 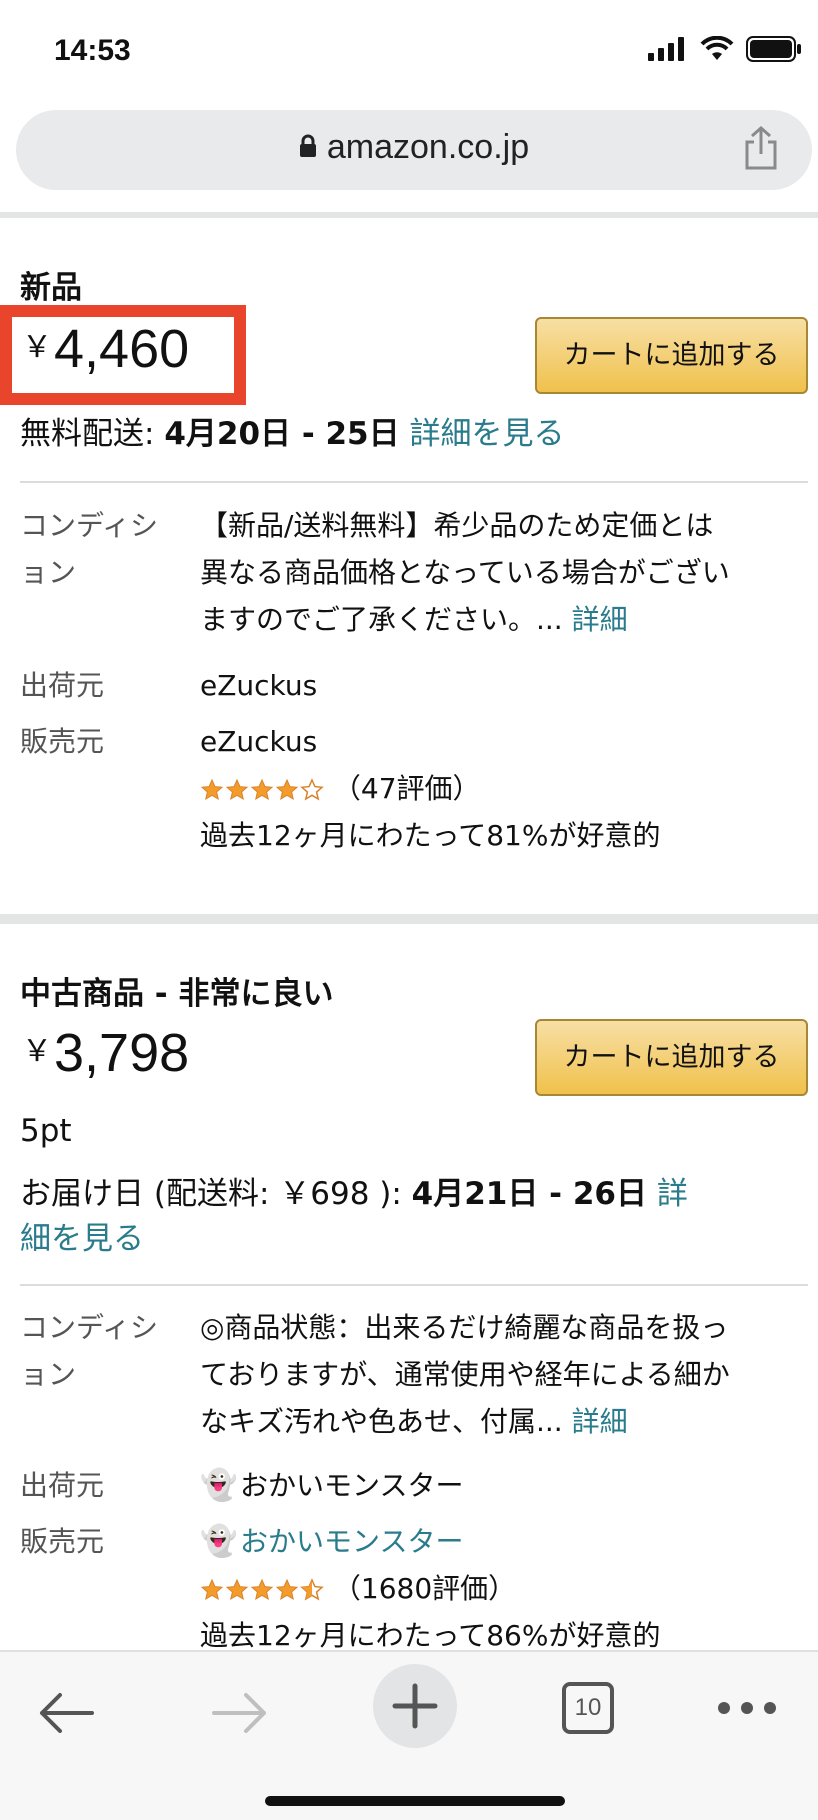 What do you see at coordinates (430, 835) in the screenshot?
I see `seller-positive-feedback: 過去12ヶ月にわたって81%が好意的` at bounding box center [430, 835].